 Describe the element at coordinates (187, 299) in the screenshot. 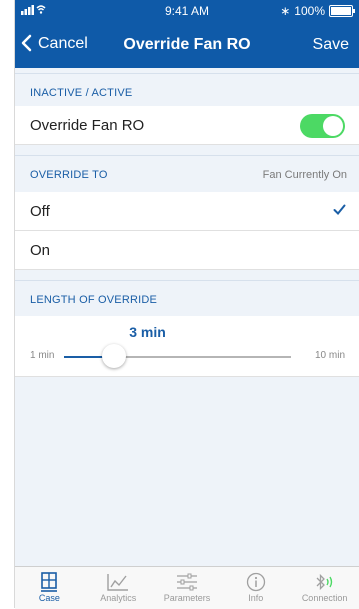

I see `section-length: LENGTH OF OVERRIDE` at that location.